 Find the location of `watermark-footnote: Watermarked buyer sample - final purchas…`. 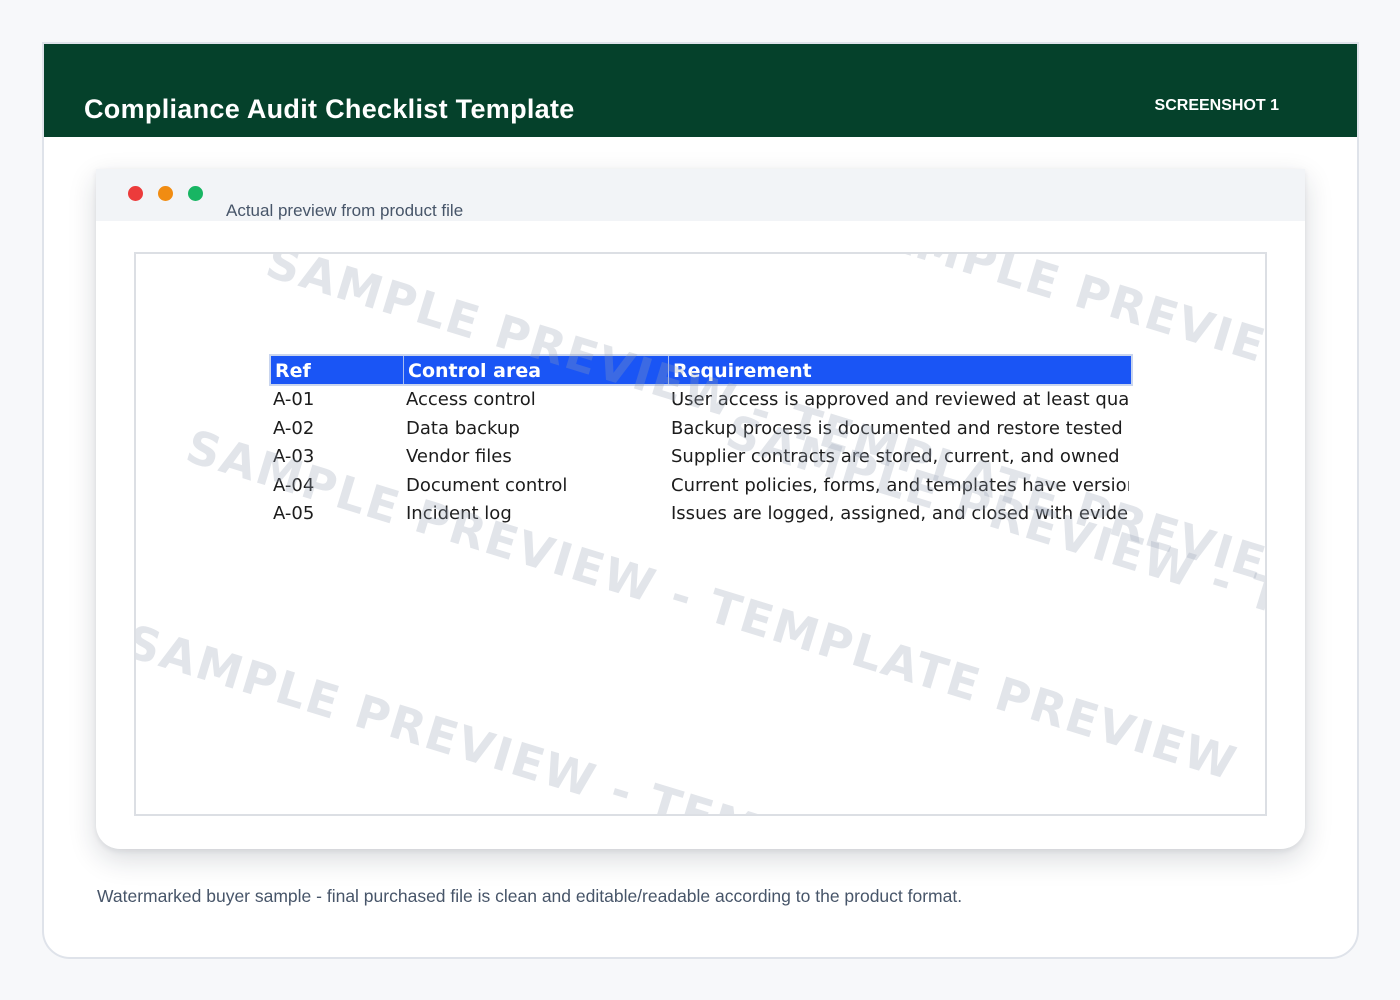

watermark-footnote: Watermarked buyer sample - final purchas… is located at coordinates (530, 896).